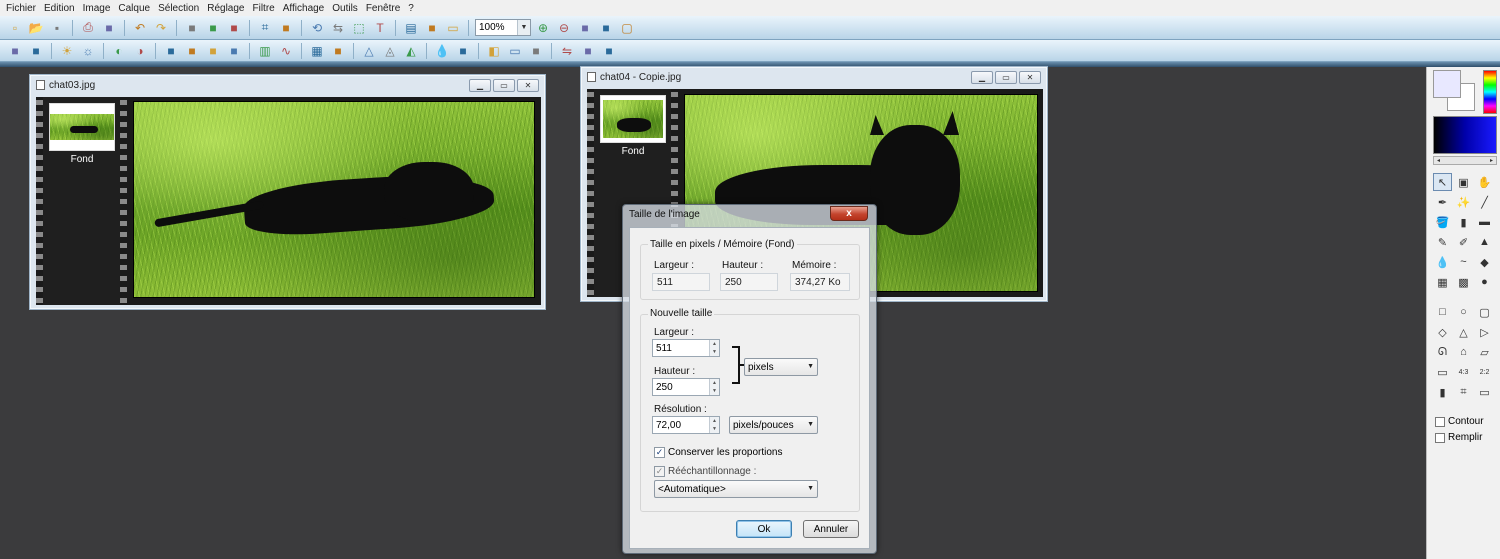  What do you see at coordinates (234, 51) in the screenshot?
I see `desaturate-icon: ■` at bounding box center [234, 51].